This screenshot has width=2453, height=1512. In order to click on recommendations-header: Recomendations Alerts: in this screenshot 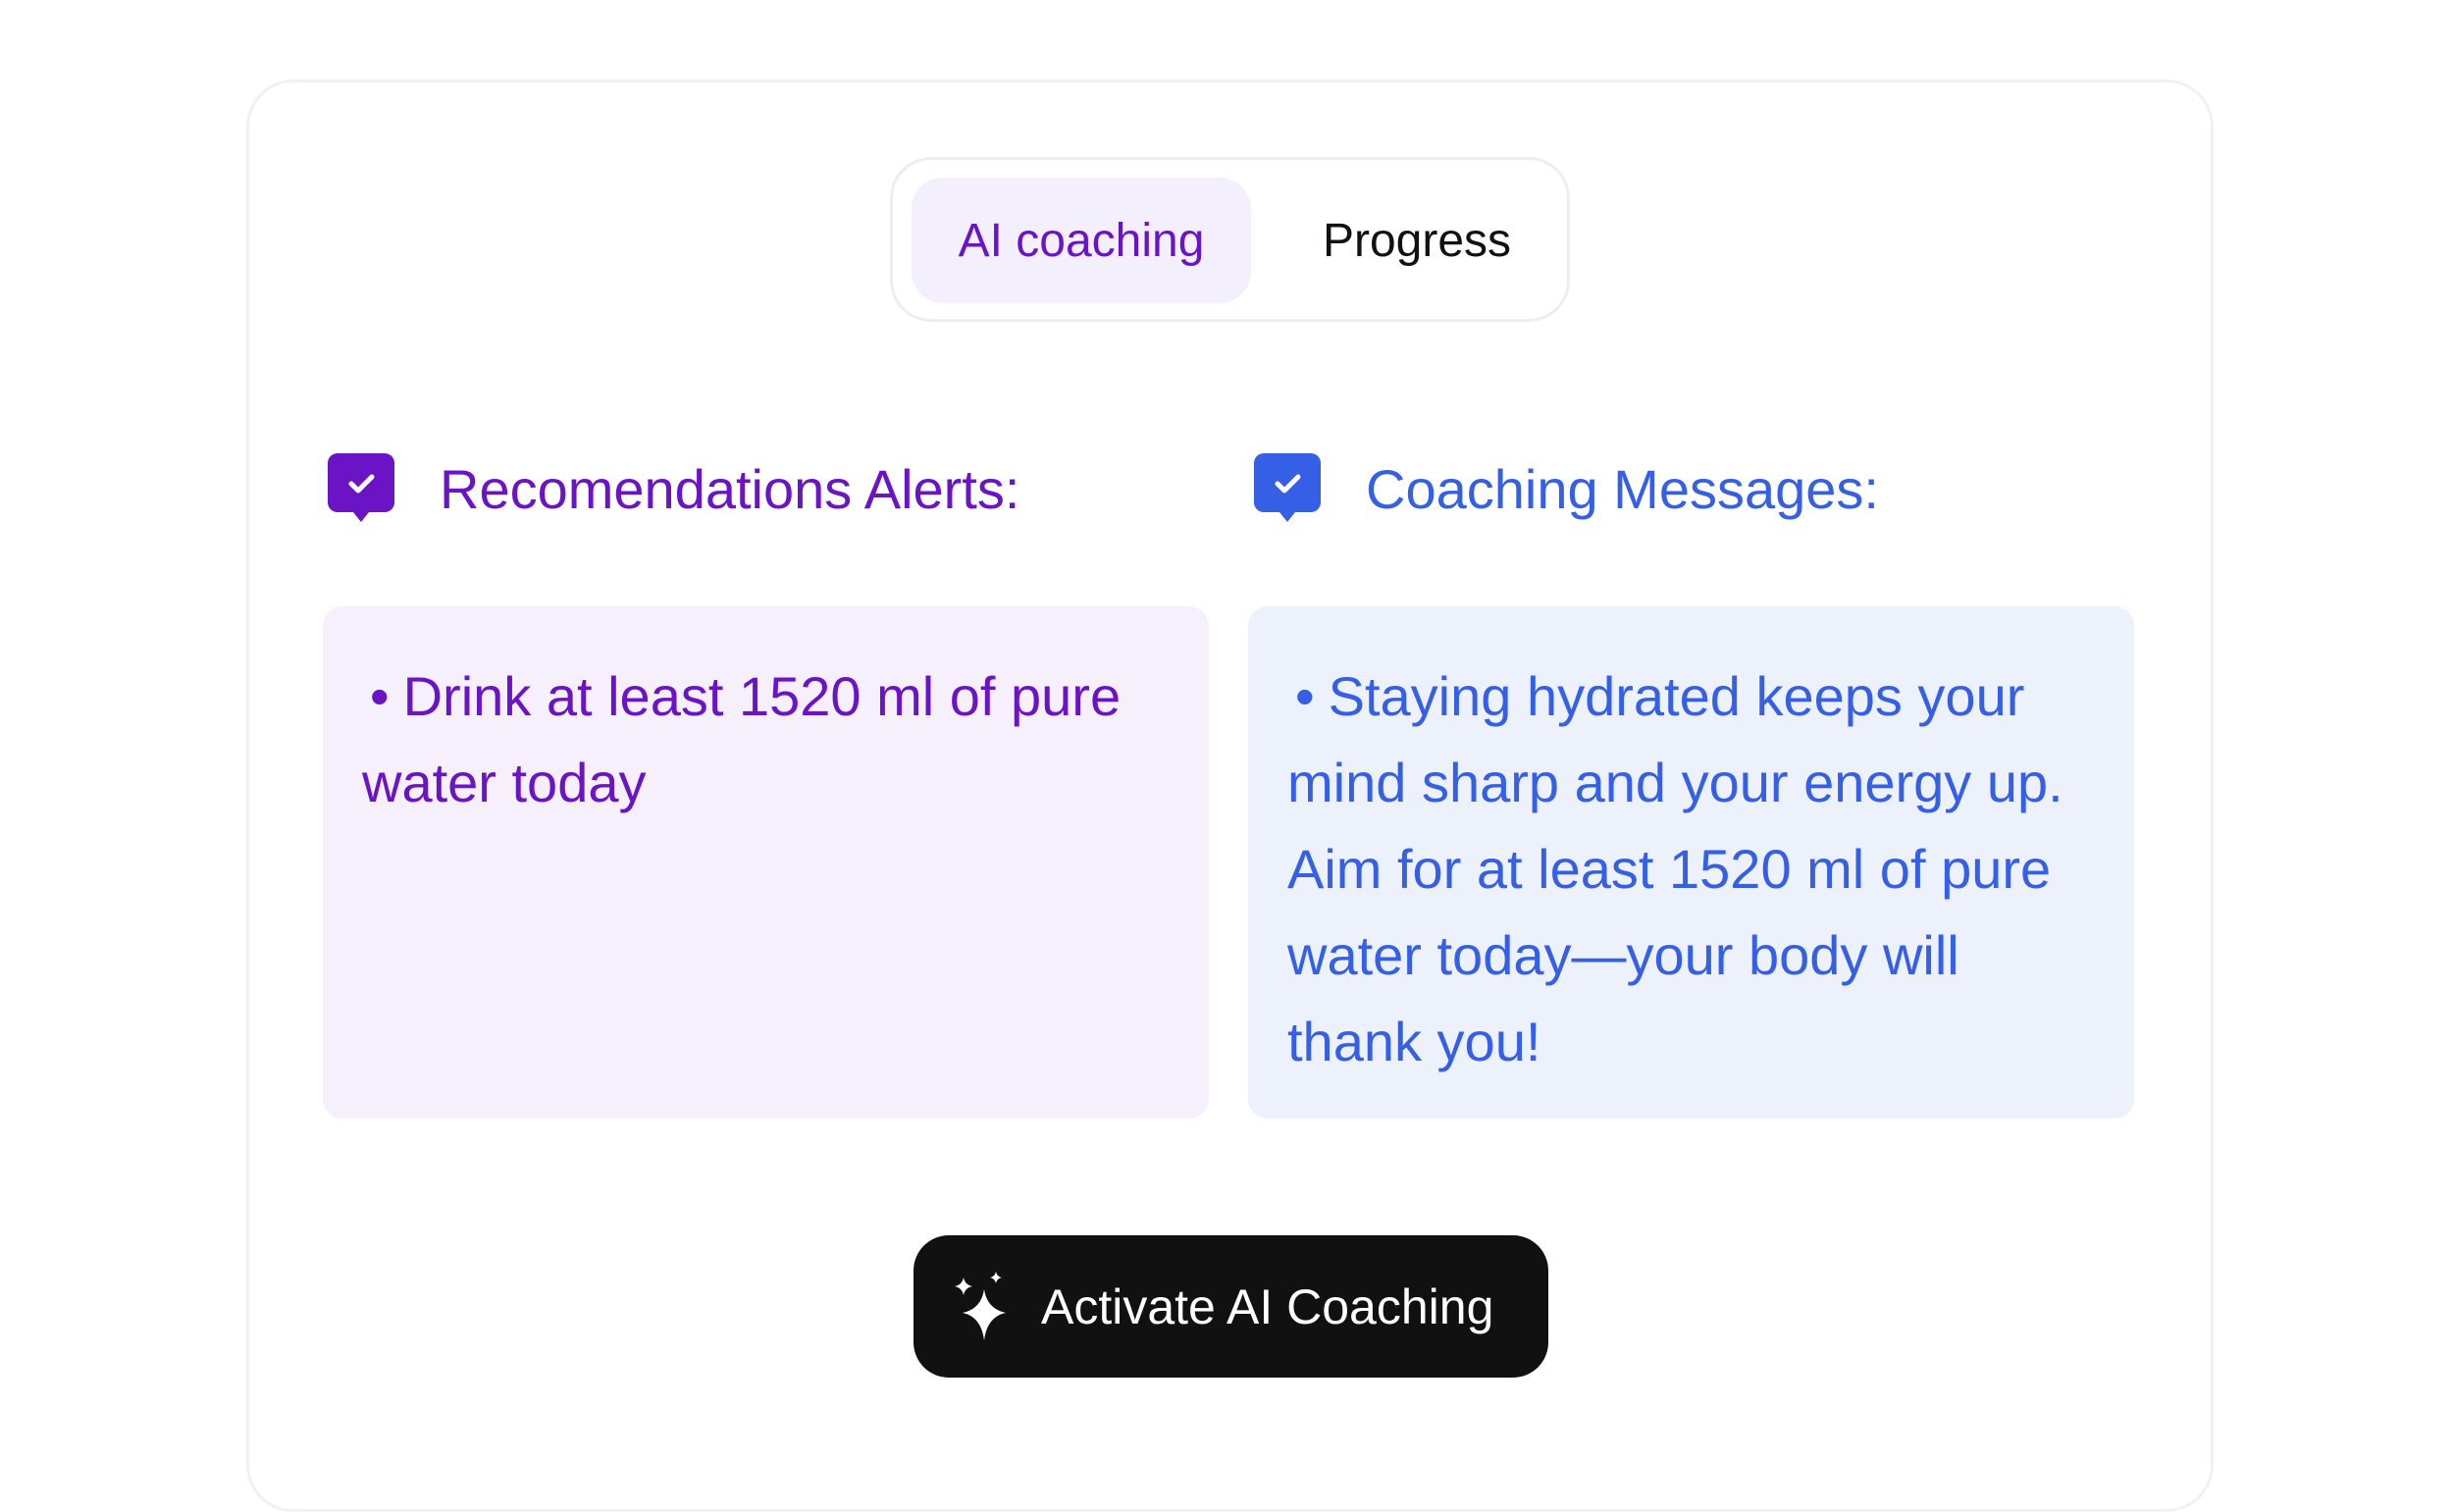, I will do `click(673, 489)`.